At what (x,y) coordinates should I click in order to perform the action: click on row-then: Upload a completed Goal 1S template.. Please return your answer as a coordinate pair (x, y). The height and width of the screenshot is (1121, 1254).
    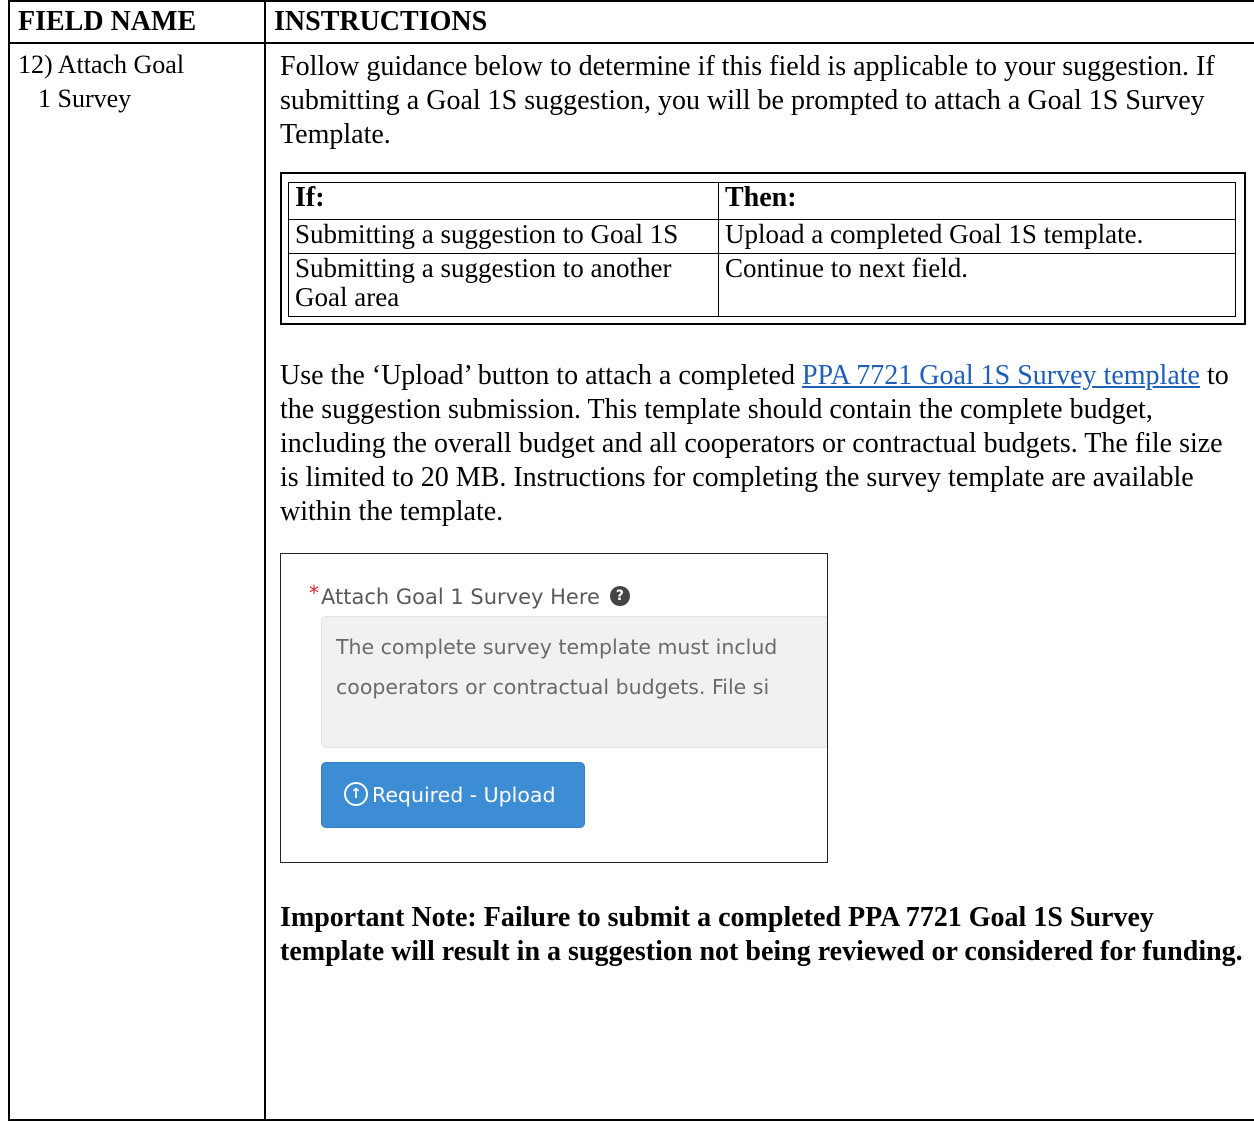
    Looking at the image, I should click on (977, 236).